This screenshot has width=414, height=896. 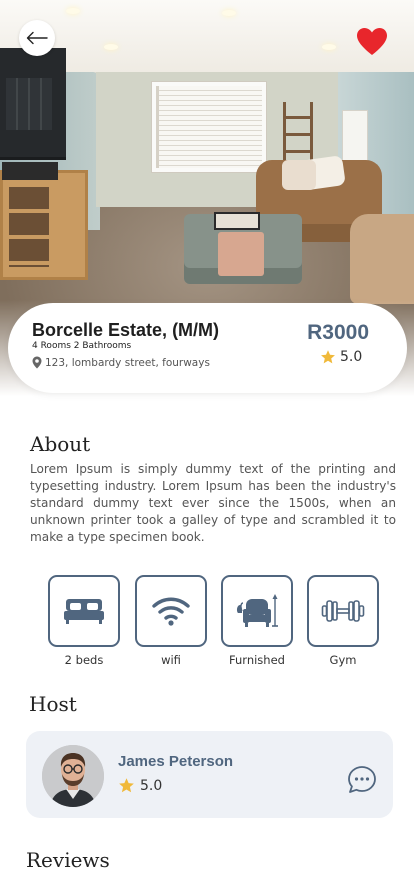 I want to click on amenity-furnished: Furnished, so click(x=257, y=621).